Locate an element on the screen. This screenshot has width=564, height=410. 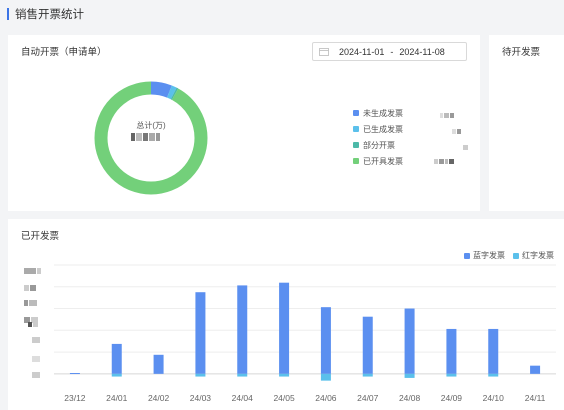
auto-invoice-title: 自动开票（申请单） is located at coordinates (64, 52).